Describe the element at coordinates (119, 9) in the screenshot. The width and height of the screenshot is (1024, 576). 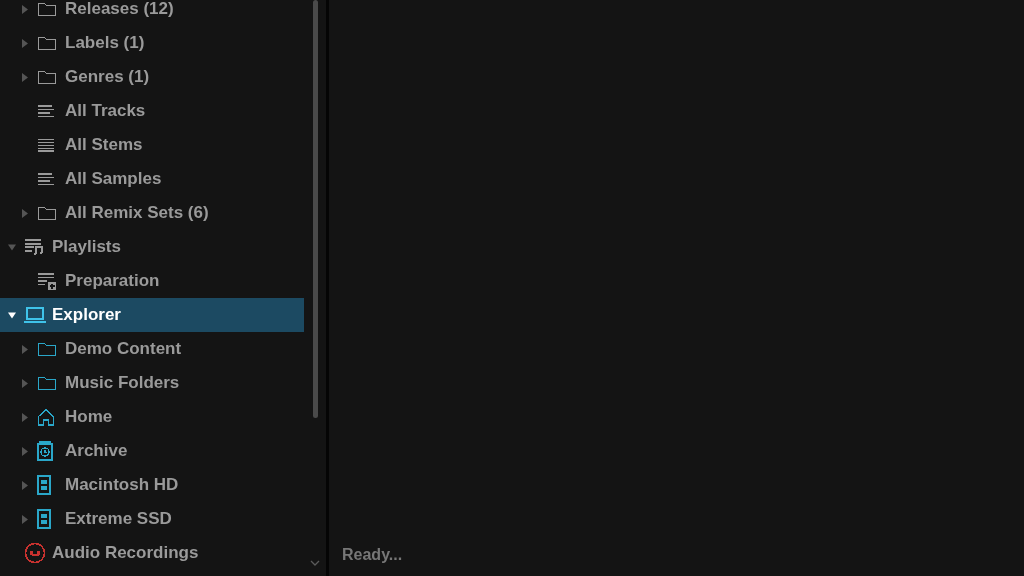
I see `item-label: Releases (12)` at that location.